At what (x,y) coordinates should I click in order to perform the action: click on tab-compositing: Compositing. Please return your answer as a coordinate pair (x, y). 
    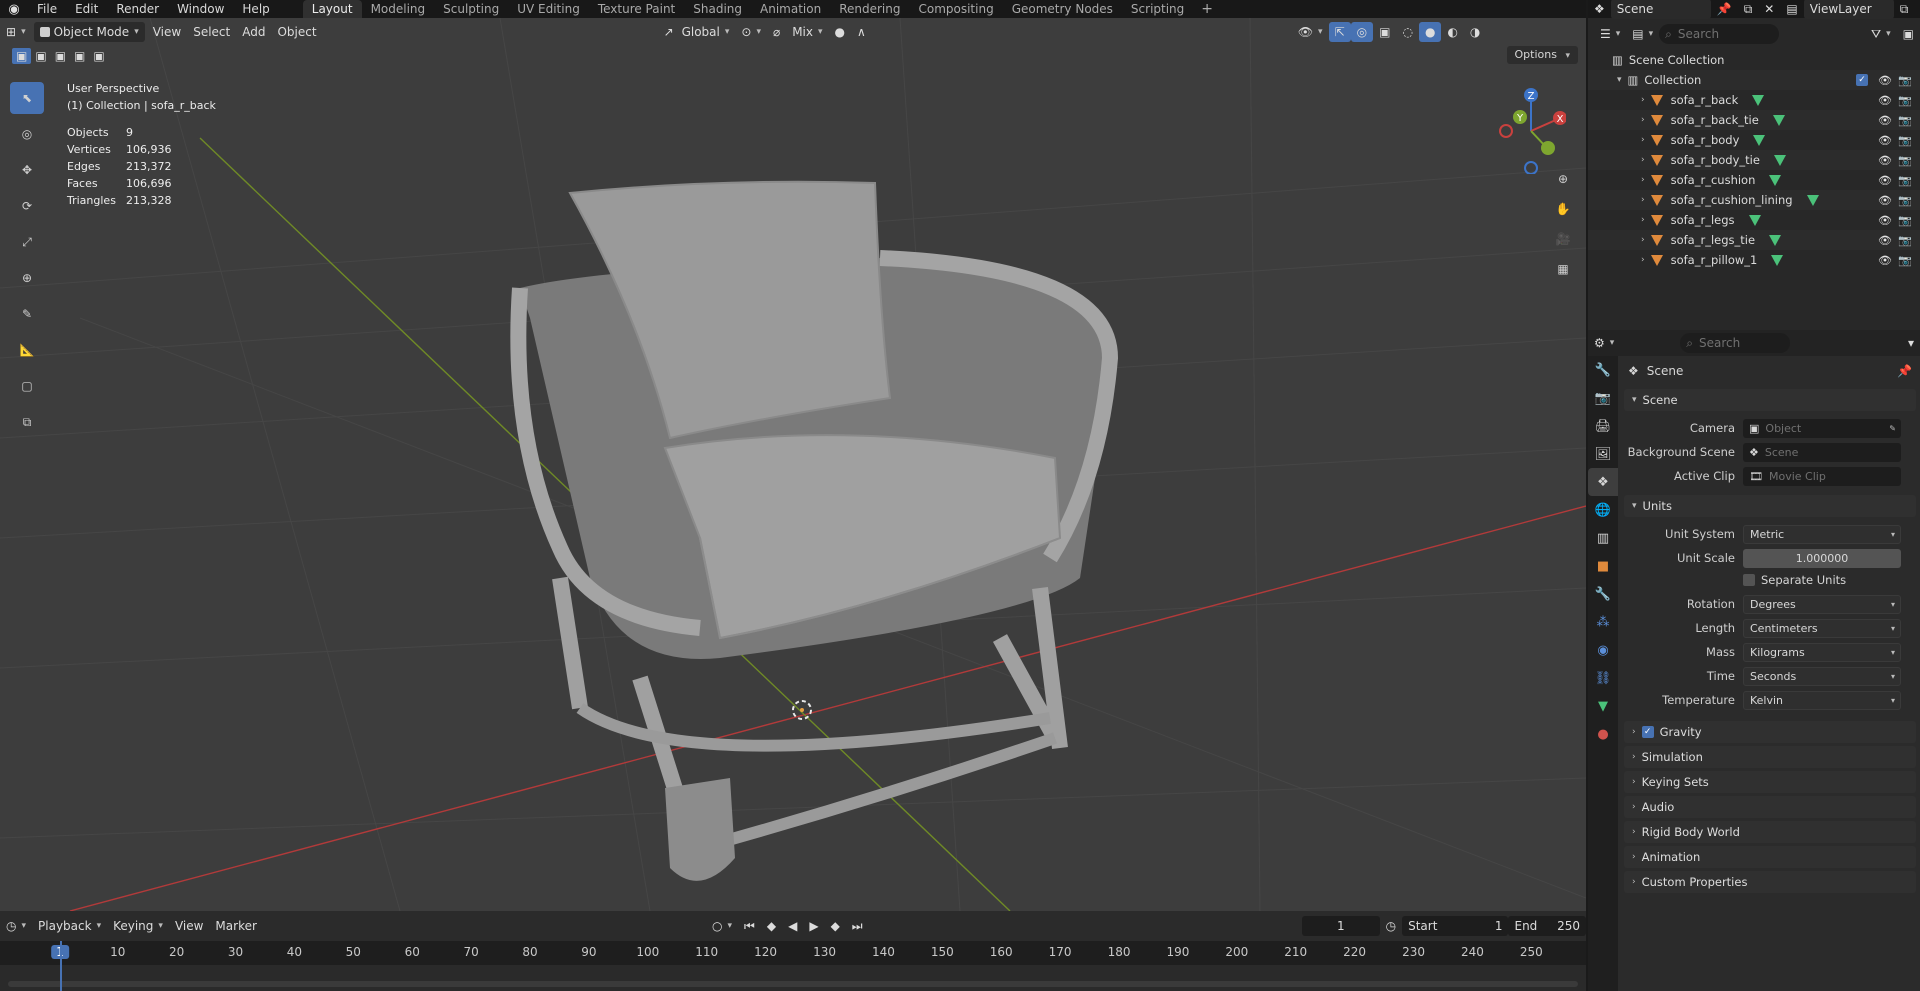
    Looking at the image, I should click on (955, 9).